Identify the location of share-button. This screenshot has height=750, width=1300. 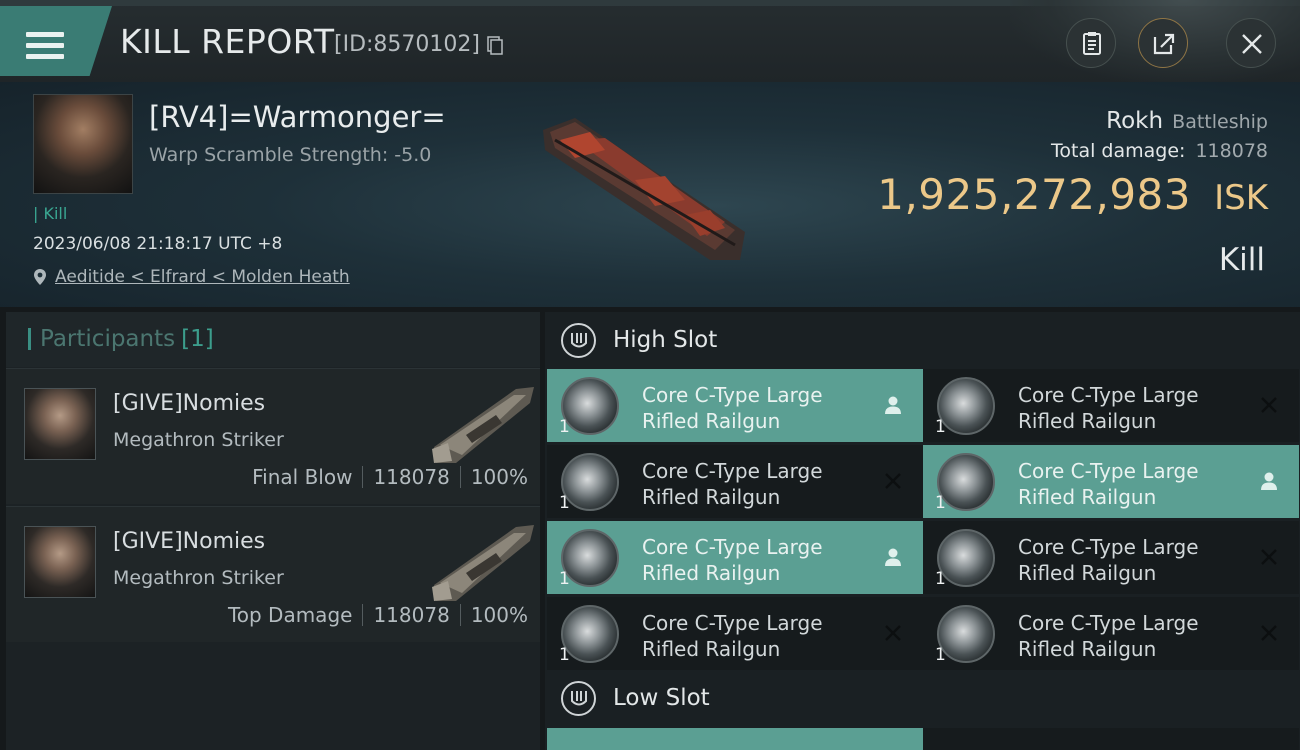
(1163, 43).